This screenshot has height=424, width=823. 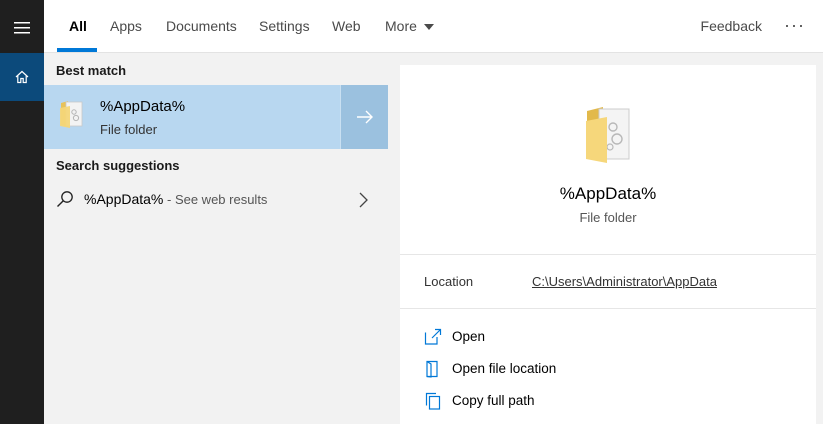 What do you see at coordinates (624, 281) in the screenshot?
I see `location-path-link: C:\Users\Administrator\AppData` at bounding box center [624, 281].